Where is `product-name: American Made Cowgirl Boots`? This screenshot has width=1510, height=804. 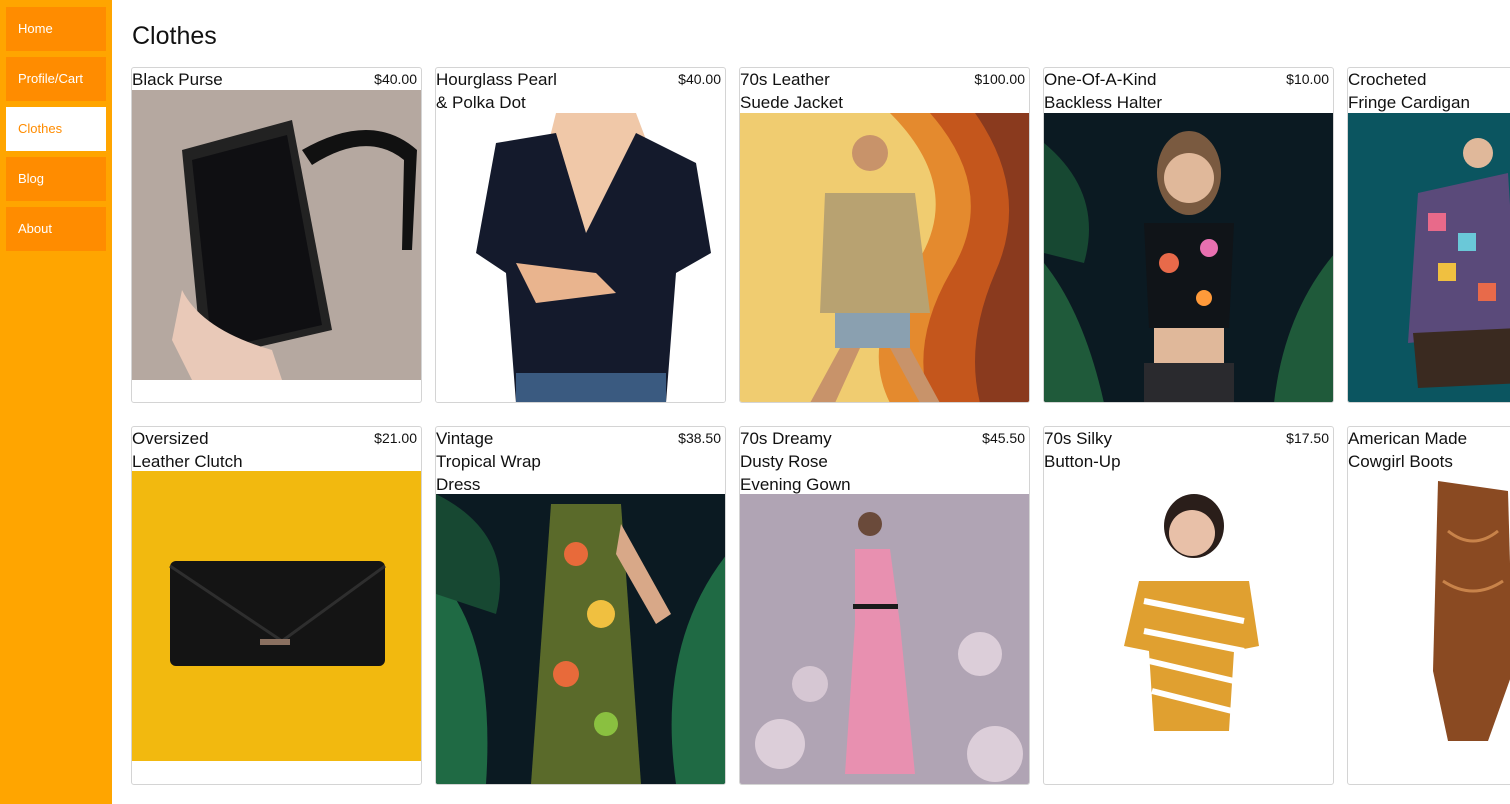 product-name: American Made Cowgirl Boots is located at coordinates (1408, 450).